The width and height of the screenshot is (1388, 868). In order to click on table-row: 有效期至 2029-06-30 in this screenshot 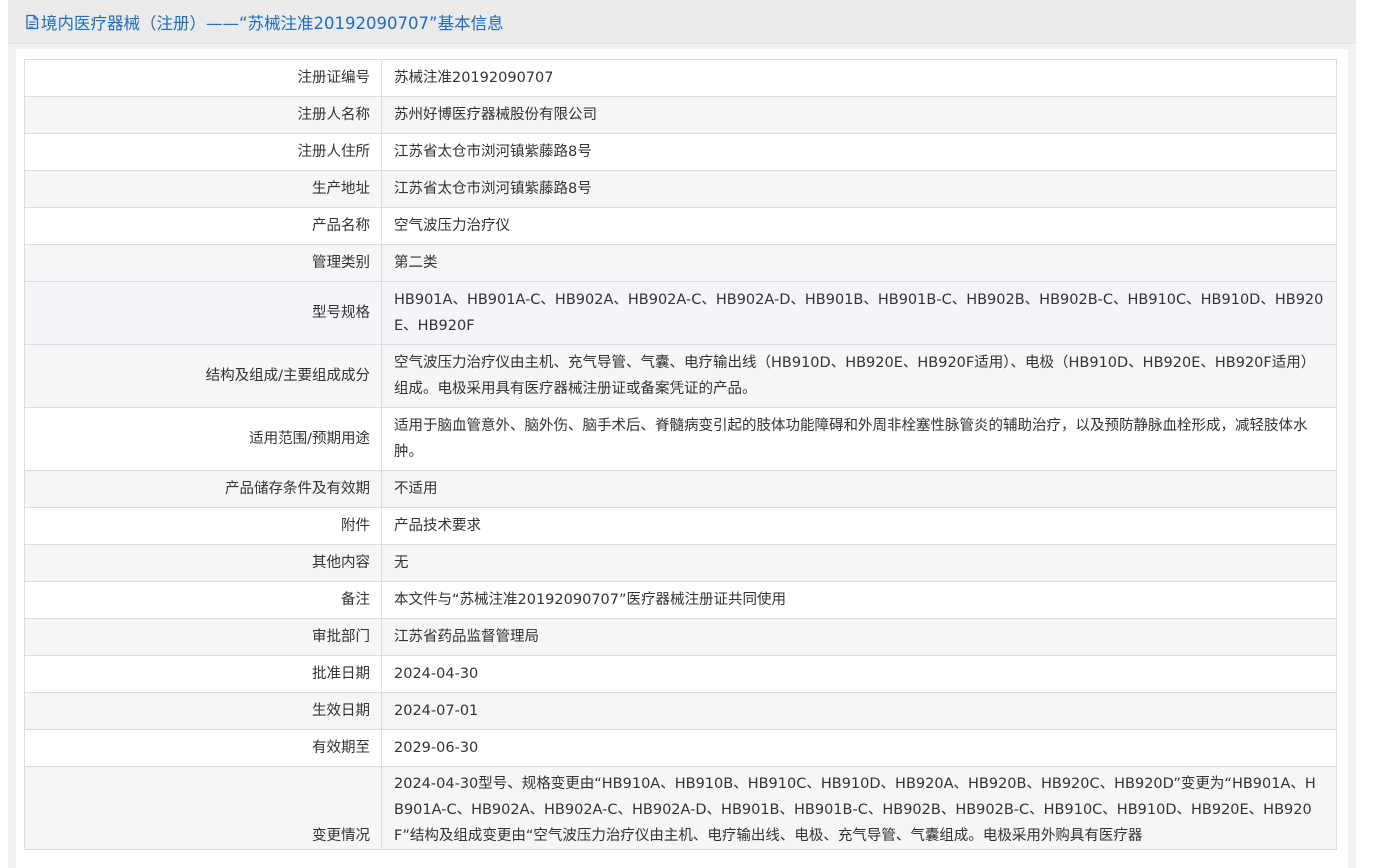, I will do `click(680, 748)`.